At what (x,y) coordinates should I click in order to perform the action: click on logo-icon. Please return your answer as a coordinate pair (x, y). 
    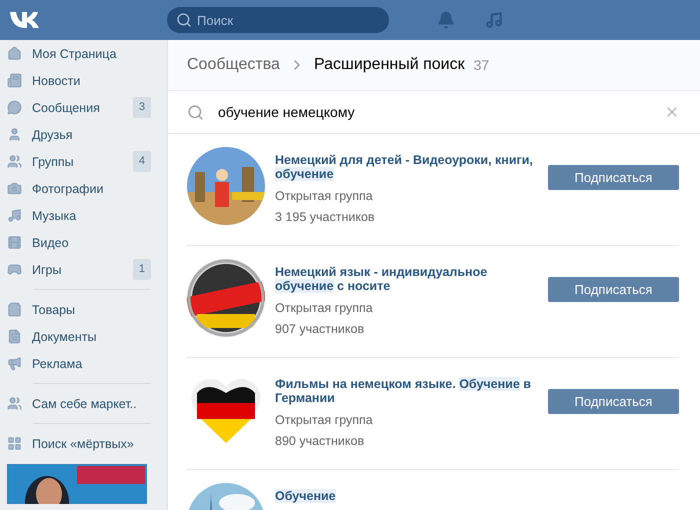
    Looking at the image, I should click on (24, 20).